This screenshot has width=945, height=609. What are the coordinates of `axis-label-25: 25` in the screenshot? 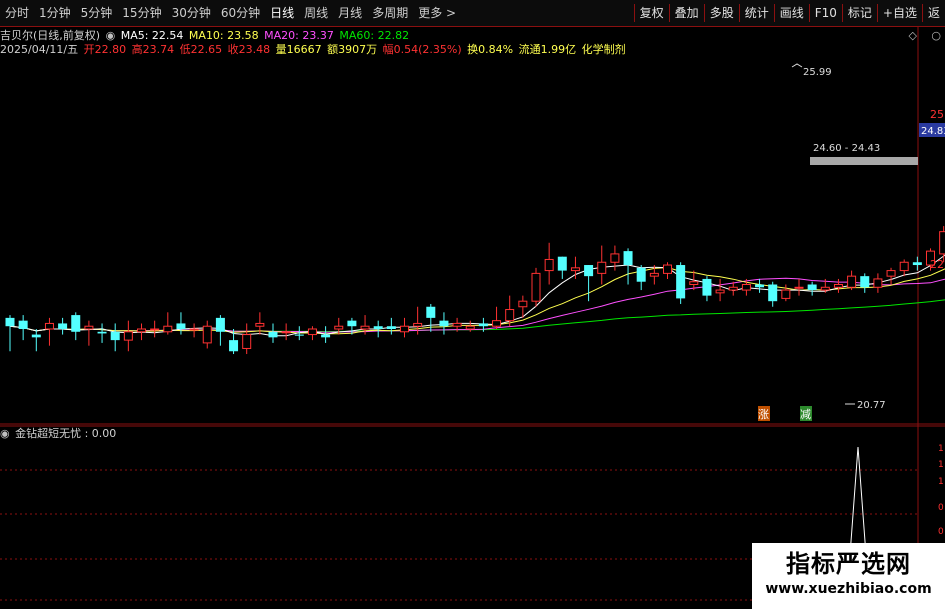 It's located at (937, 114).